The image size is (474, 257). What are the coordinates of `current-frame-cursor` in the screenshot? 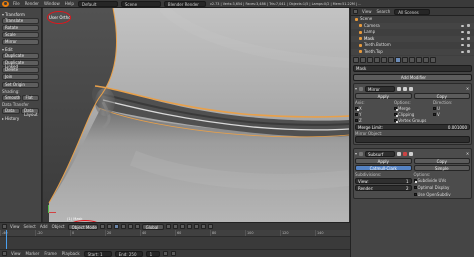 It's located at (6, 239).